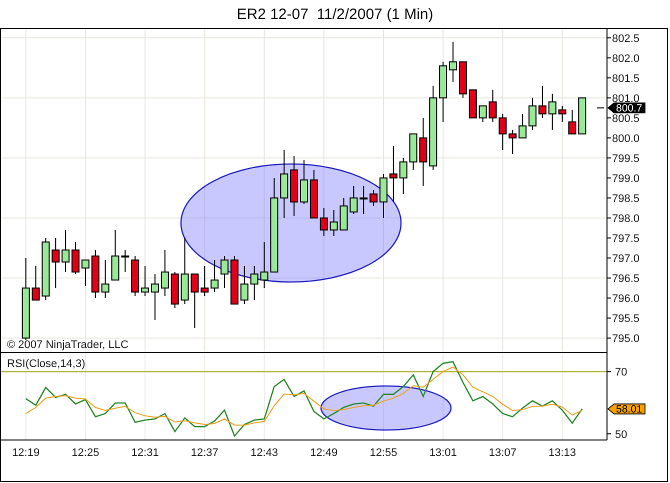 Image resolution: width=670 pixels, height=483 pixels. I want to click on time-label: 12:31, so click(145, 453).